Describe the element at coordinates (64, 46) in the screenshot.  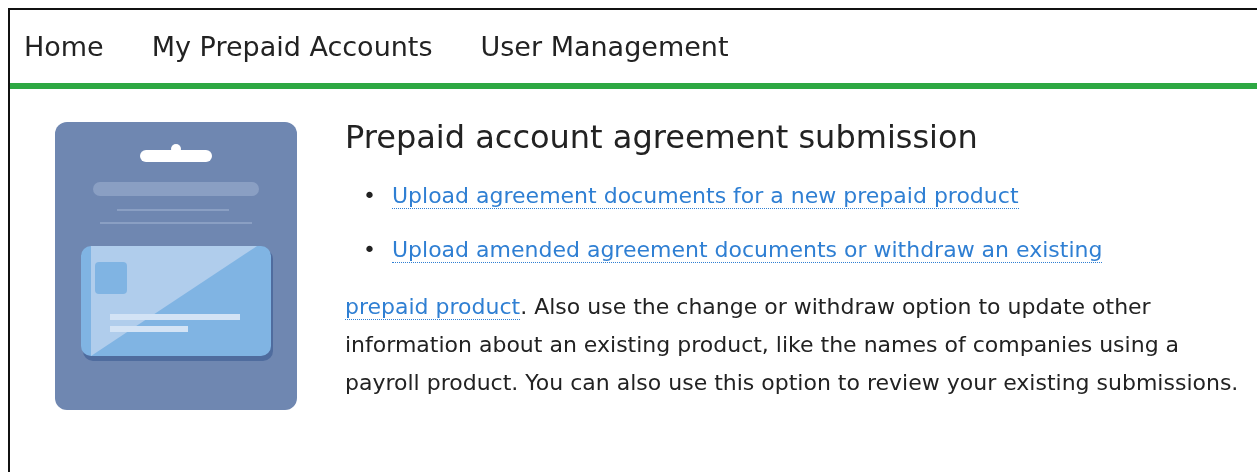
I see `nav-link: Home` at that location.